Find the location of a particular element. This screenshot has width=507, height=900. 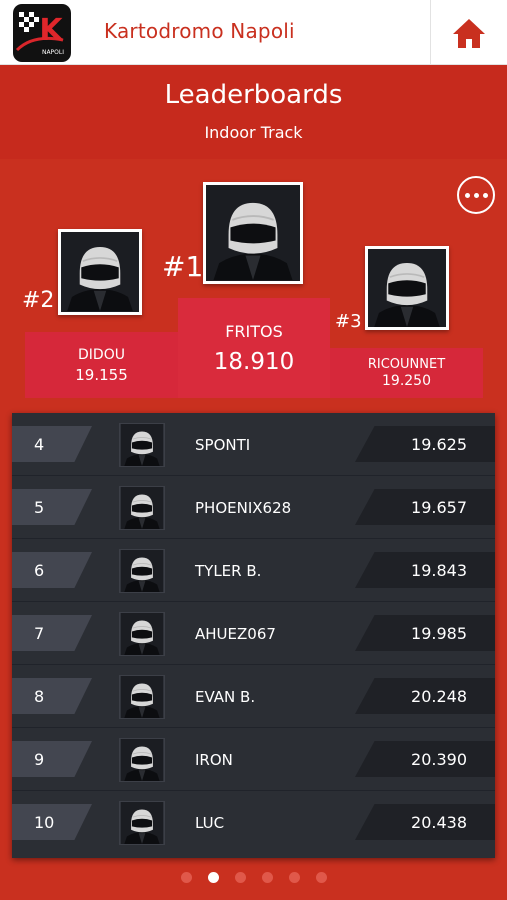

podium-second-avatar is located at coordinates (100, 272).